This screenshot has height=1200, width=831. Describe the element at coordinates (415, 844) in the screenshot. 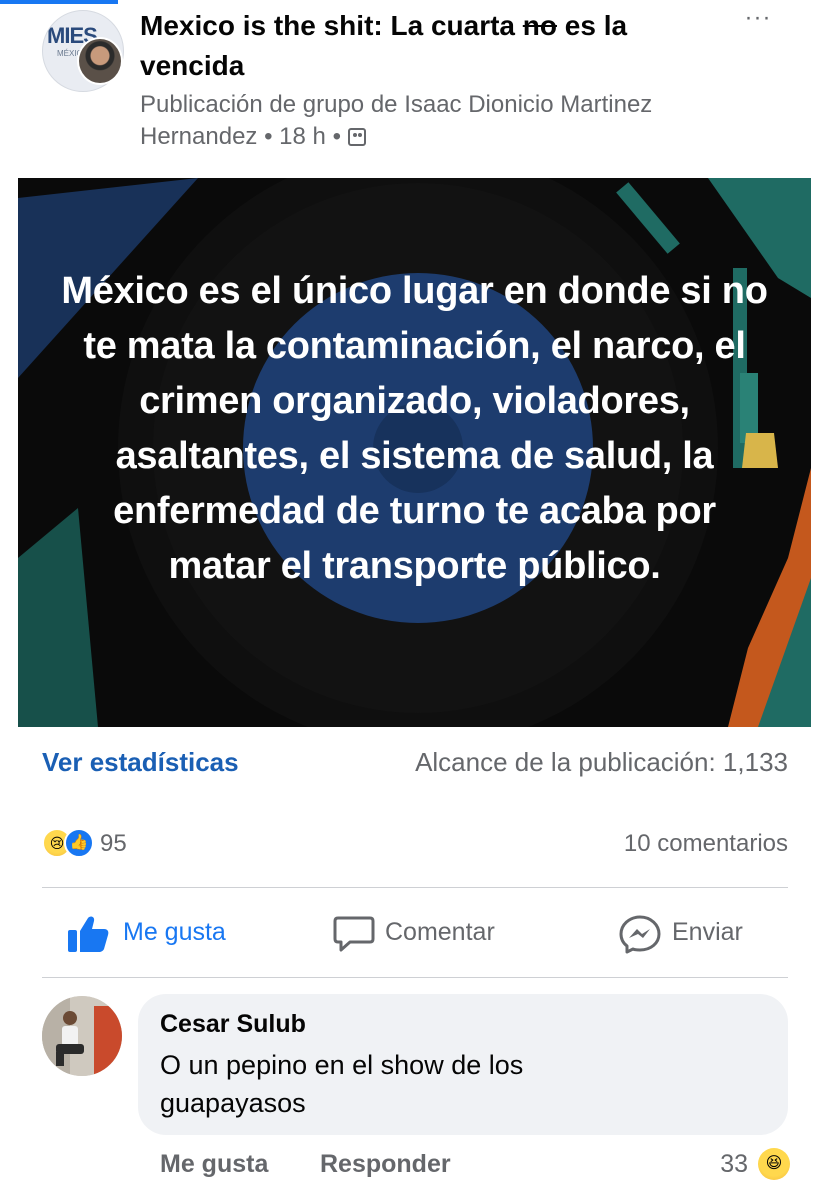

I see `reactions-summary: 😢 👍 95 10 comentarios` at that location.